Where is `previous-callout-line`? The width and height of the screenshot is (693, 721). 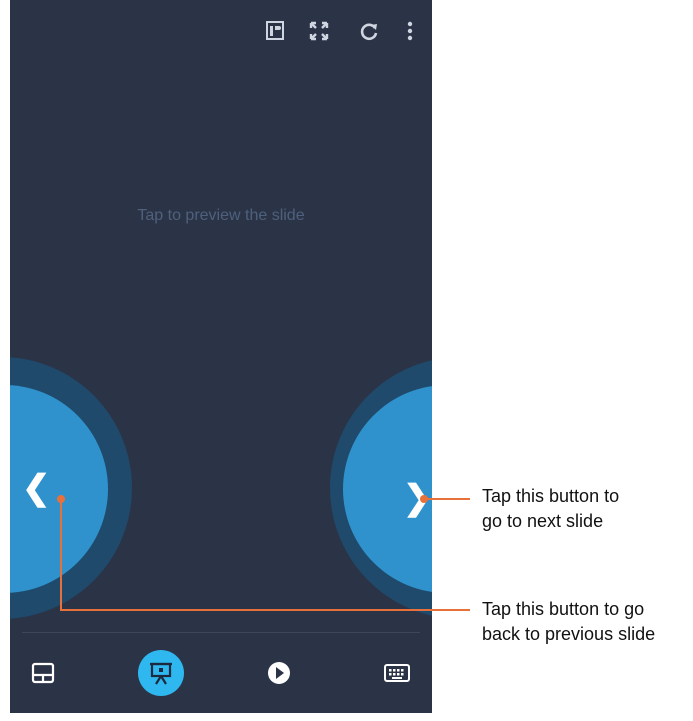
previous-callout-line is located at coordinates (265, 555).